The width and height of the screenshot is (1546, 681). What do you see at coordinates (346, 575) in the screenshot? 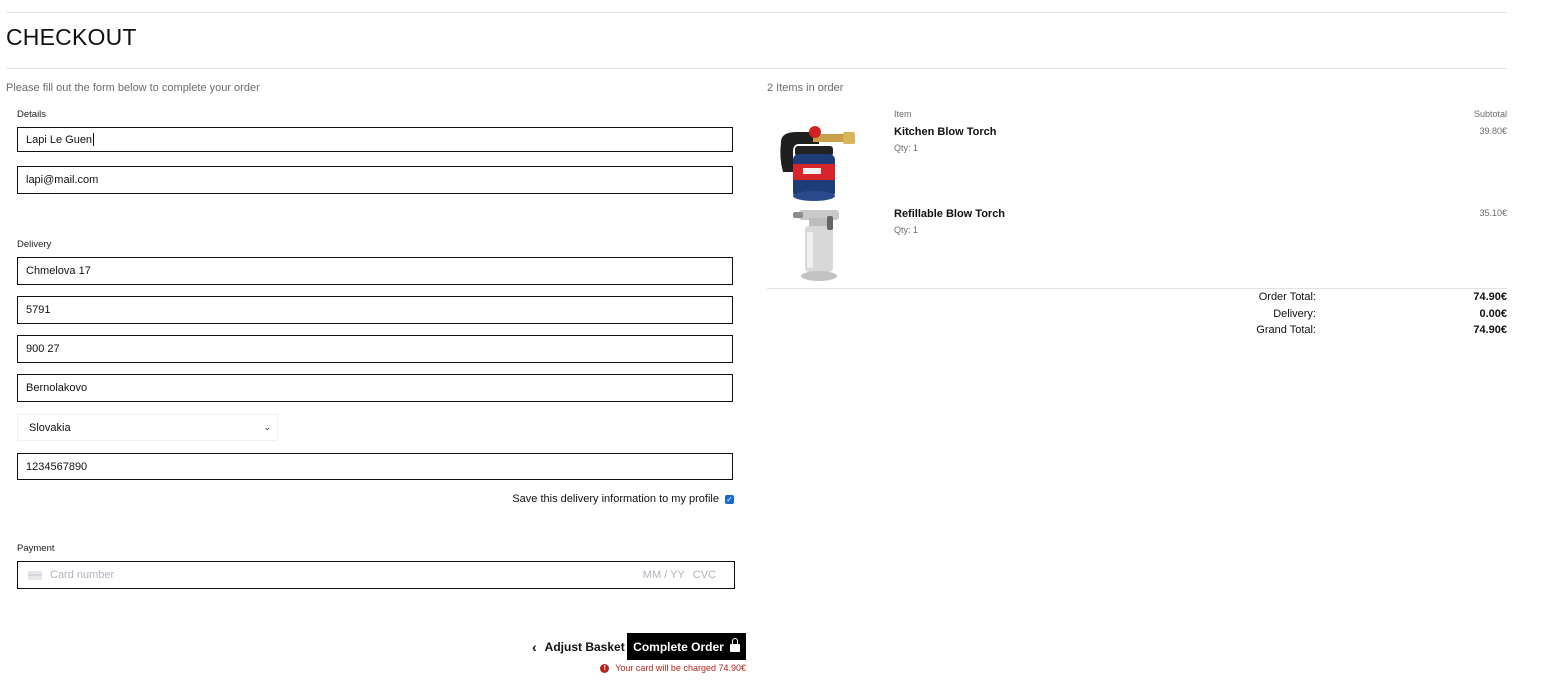
I see `card-number-placeholder: Card number` at bounding box center [346, 575].